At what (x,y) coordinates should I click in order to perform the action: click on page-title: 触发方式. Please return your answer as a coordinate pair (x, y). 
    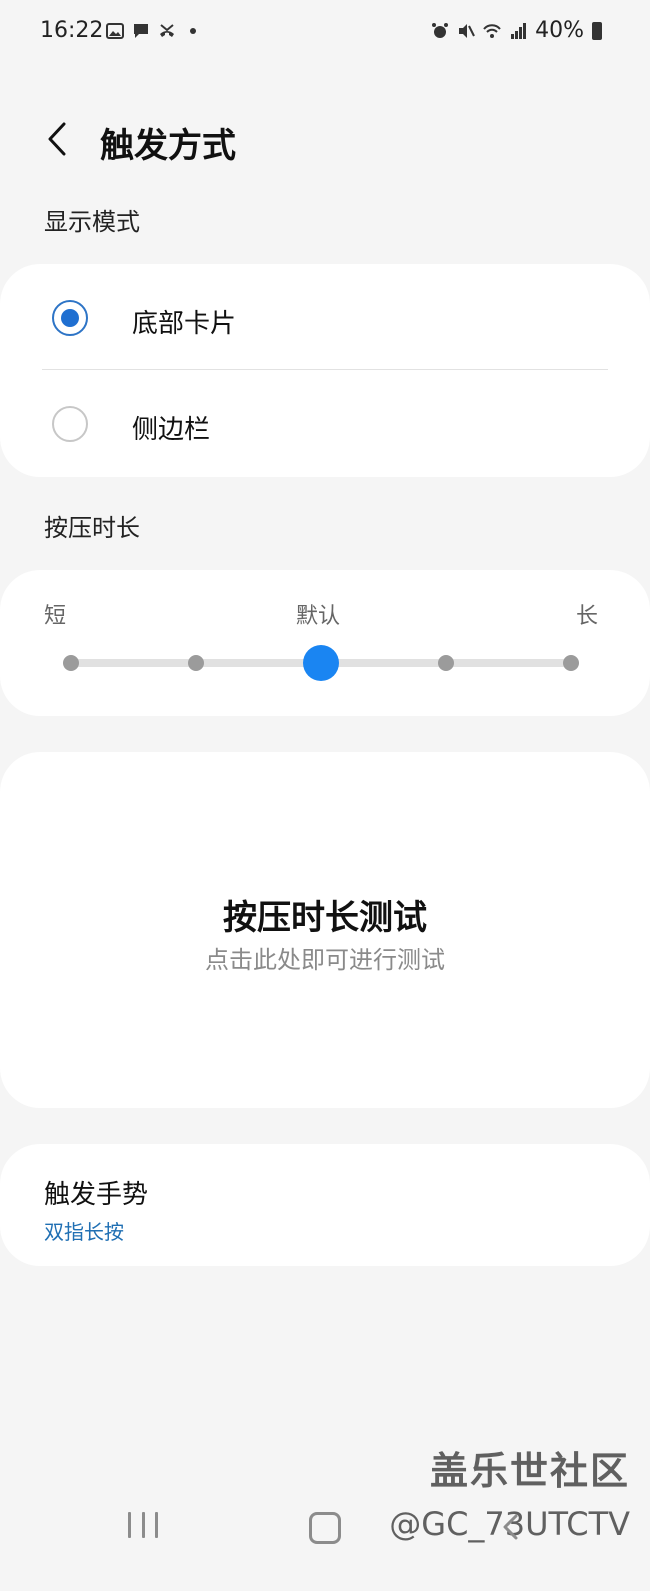
    Looking at the image, I should click on (168, 146).